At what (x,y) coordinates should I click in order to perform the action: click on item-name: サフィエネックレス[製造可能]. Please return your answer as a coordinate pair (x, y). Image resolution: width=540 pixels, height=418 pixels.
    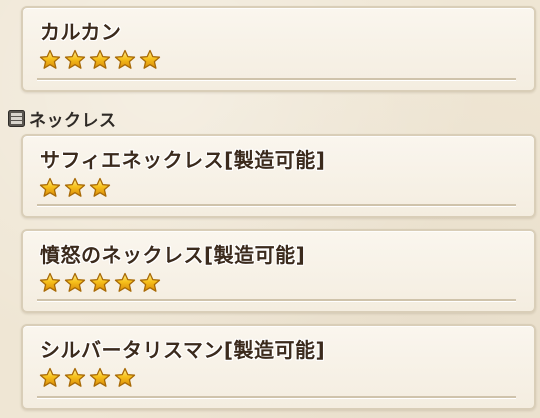
    Looking at the image, I should click on (183, 160).